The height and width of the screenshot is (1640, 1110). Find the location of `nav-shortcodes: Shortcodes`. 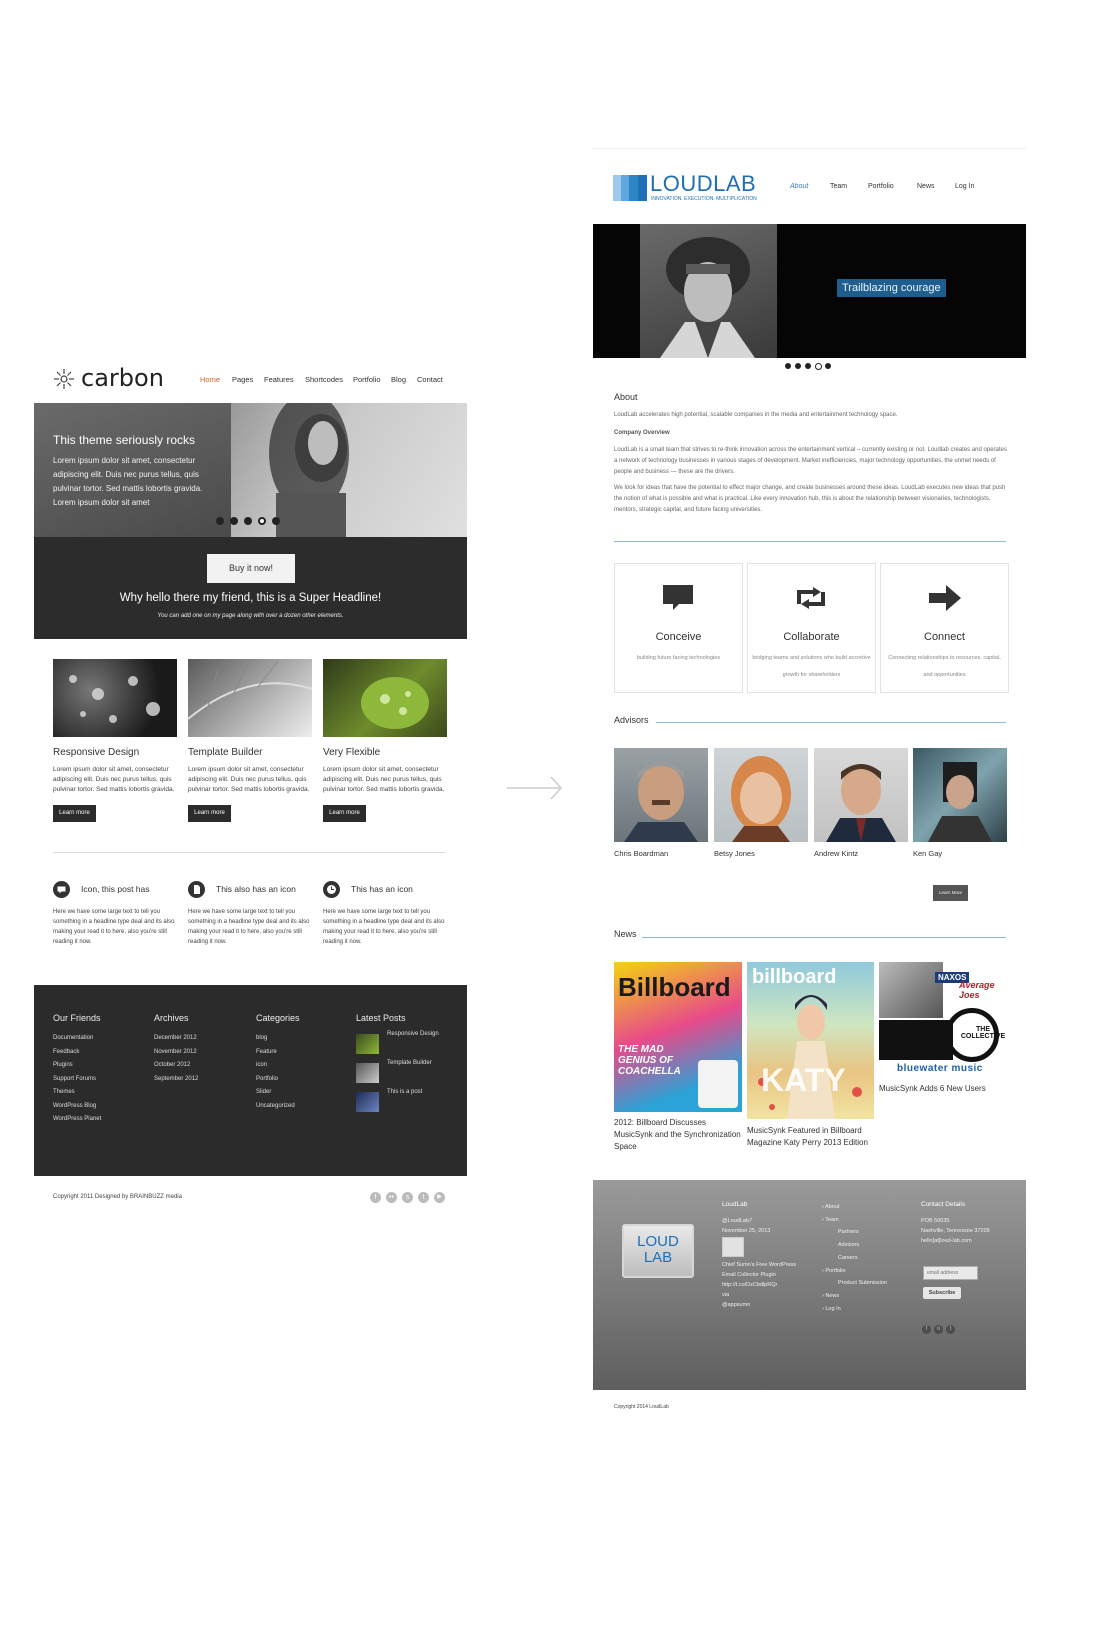

nav-shortcodes: Shortcodes is located at coordinates (324, 379).